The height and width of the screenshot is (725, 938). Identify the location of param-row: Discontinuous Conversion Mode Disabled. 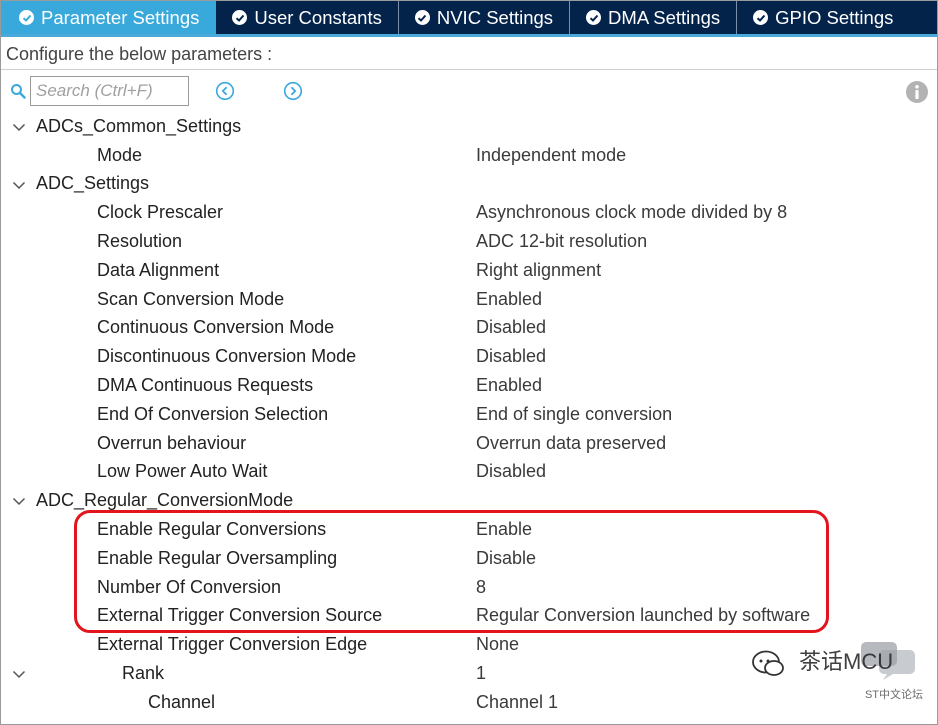
(469, 356).